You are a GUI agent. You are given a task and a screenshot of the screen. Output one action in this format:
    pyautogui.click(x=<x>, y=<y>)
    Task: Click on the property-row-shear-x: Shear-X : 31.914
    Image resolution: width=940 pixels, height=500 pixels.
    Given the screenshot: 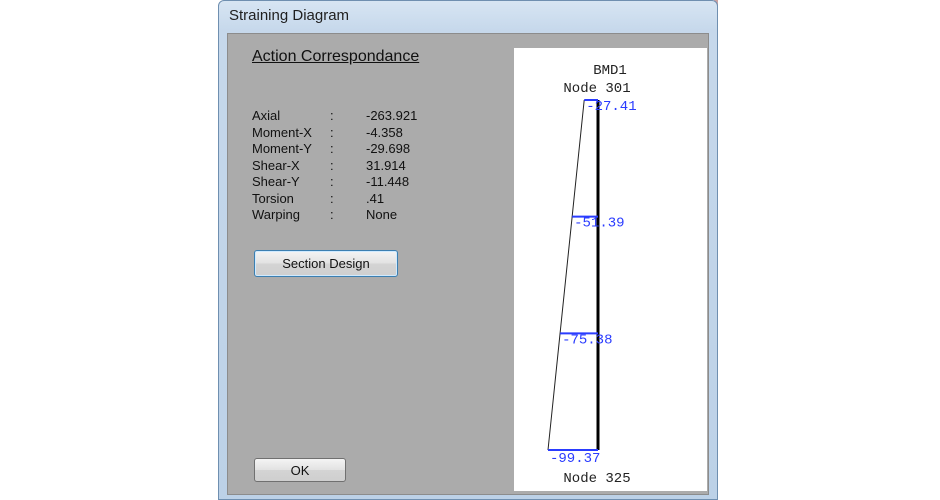 What is the action you would take?
    pyautogui.click(x=362, y=166)
    